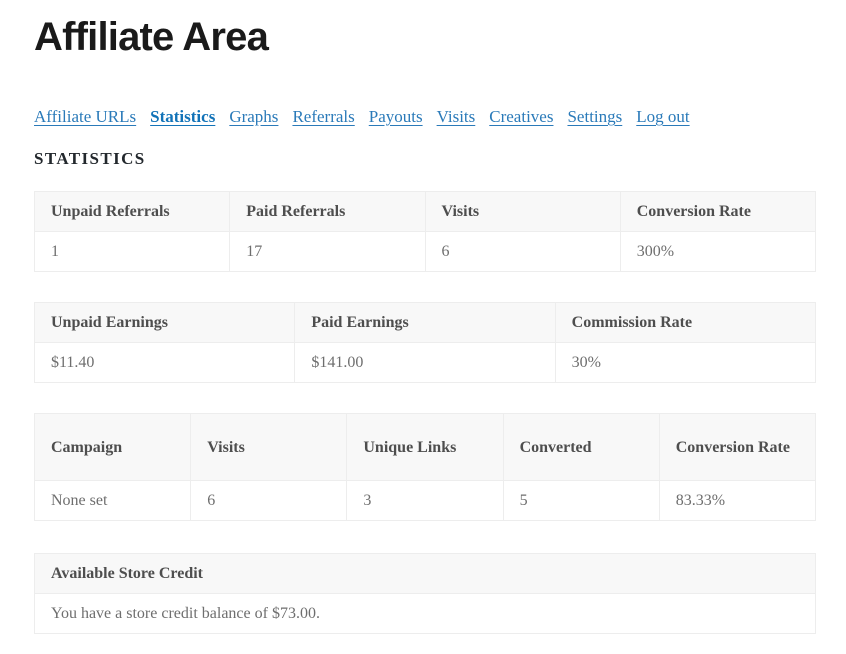 The image size is (846, 654). Describe the element at coordinates (685, 322) in the screenshot. I see `column-header: Commission Rate` at that location.